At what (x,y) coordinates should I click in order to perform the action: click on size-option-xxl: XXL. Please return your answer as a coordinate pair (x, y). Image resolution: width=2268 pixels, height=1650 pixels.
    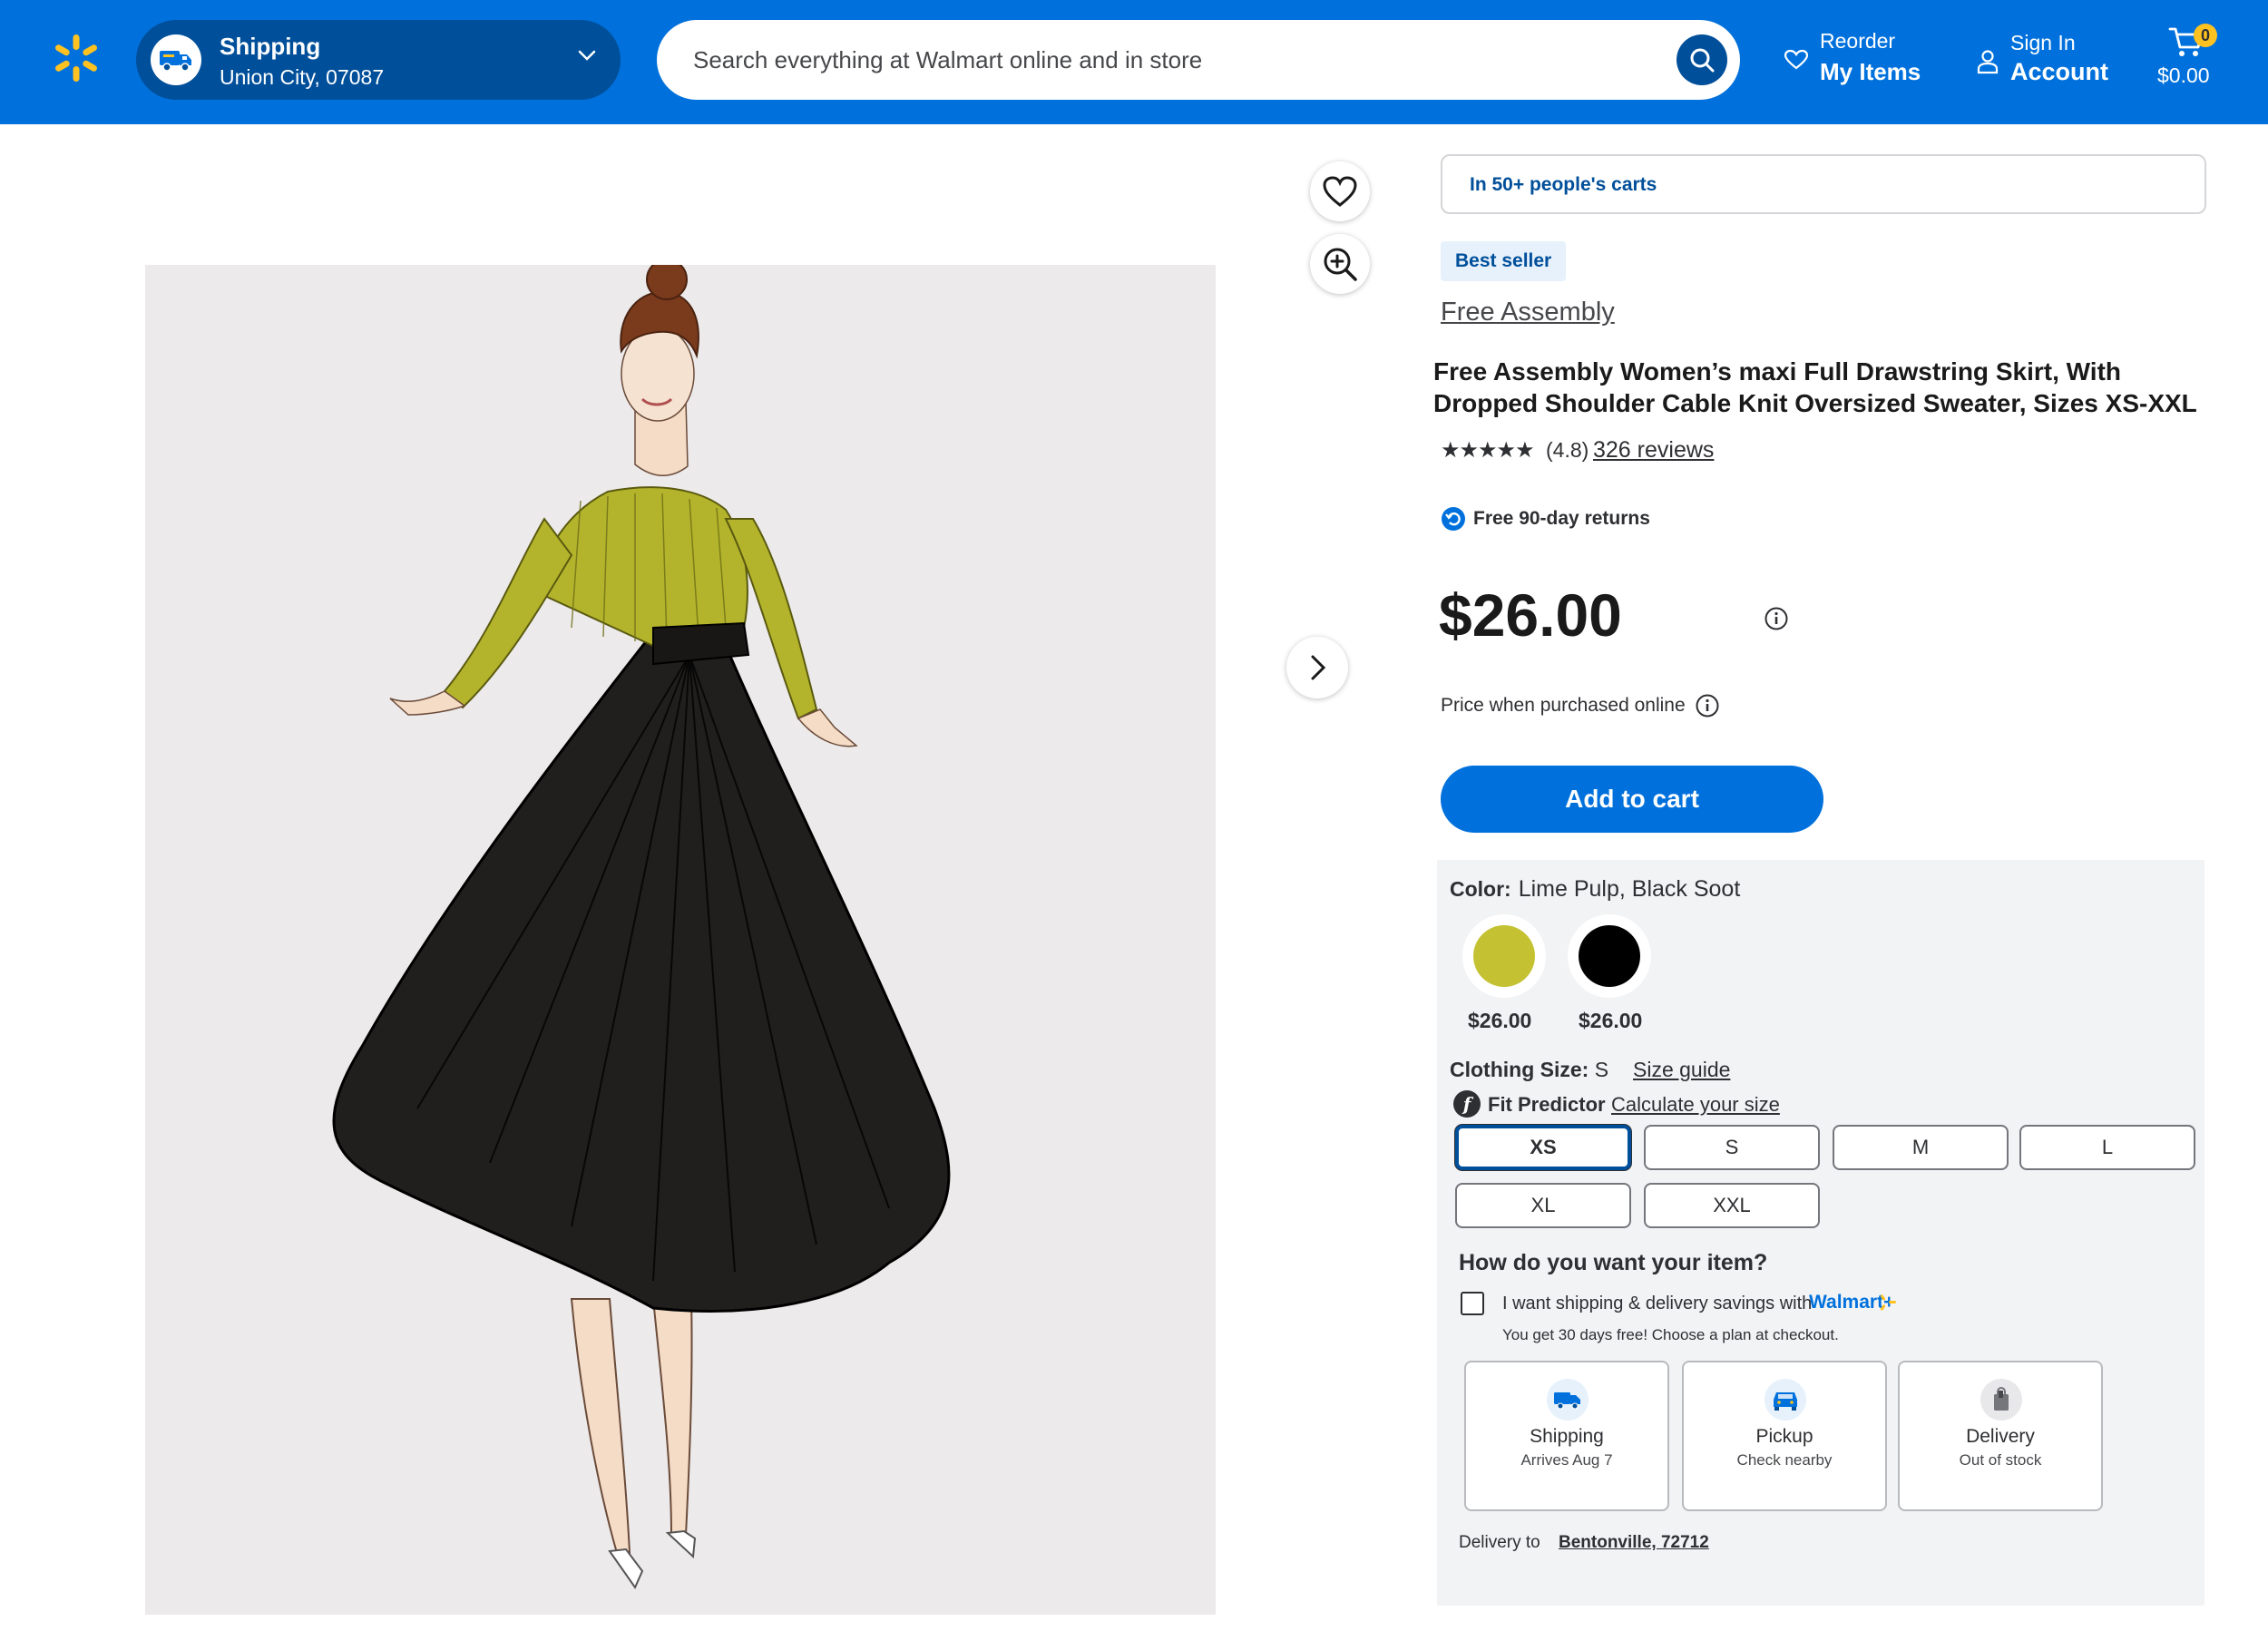
    Looking at the image, I should click on (1732, 1205).